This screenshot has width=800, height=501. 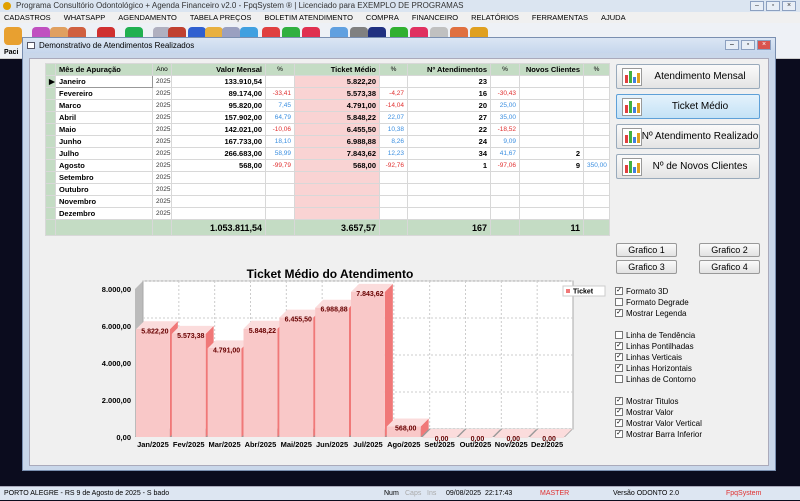 I want to click on menu-boletim-atendimento: BOLETIM ATENDIMENTO, so click(x=308, y=17).